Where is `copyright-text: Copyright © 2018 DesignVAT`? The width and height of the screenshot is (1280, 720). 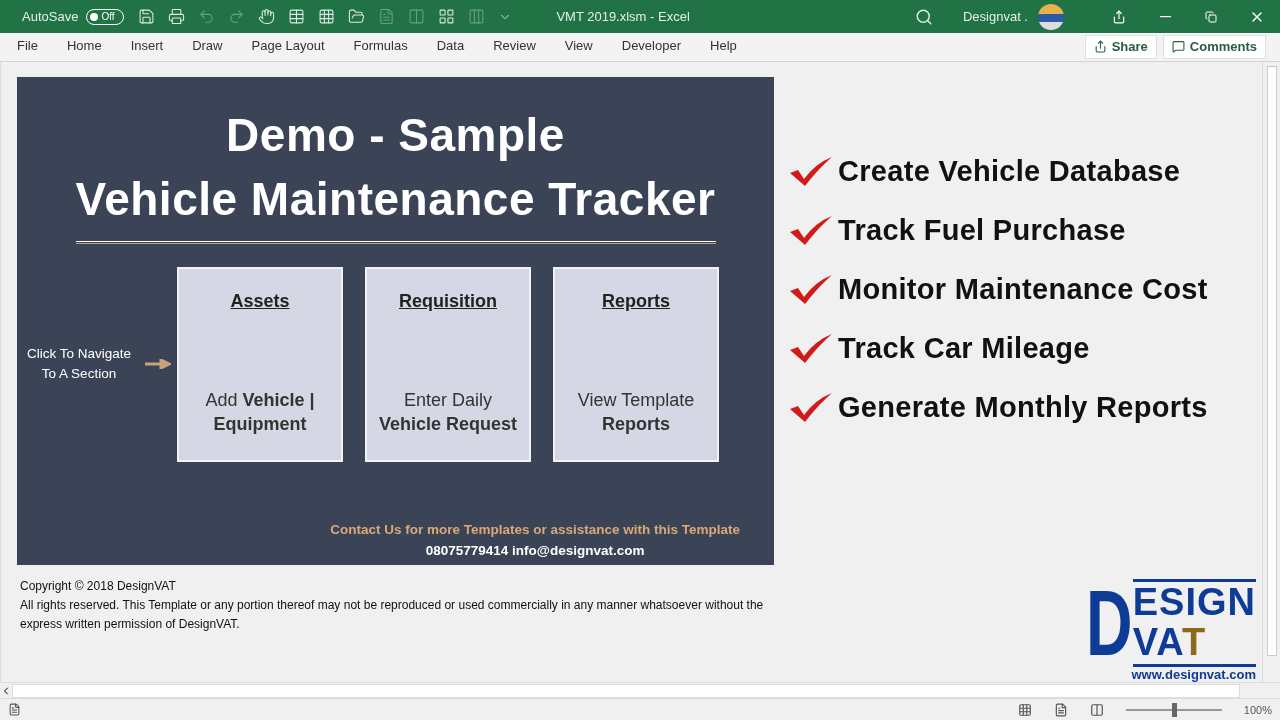
copyright-text: Copyright © 2018 DesignVAT is located at coordinates (98, 586).